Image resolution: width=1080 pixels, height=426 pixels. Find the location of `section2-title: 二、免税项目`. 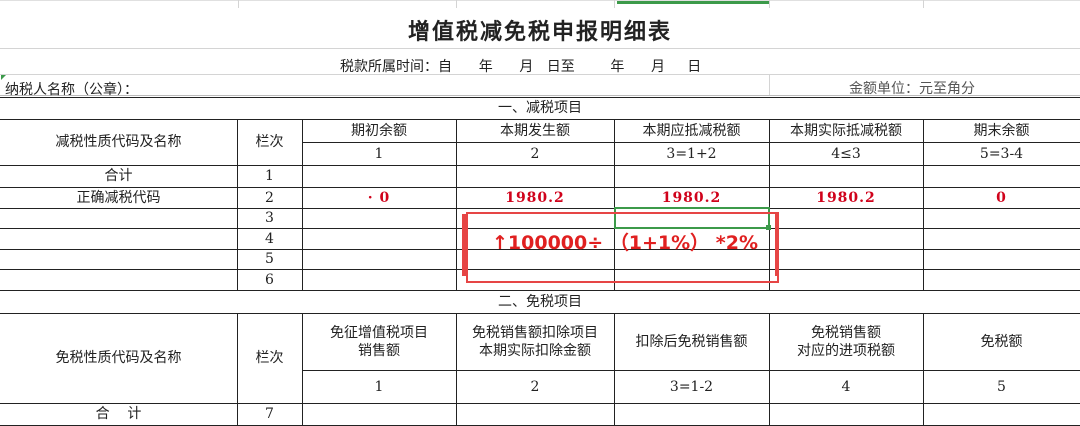

section2-title: 二、免税项目 is located at coordinates (540, 301).